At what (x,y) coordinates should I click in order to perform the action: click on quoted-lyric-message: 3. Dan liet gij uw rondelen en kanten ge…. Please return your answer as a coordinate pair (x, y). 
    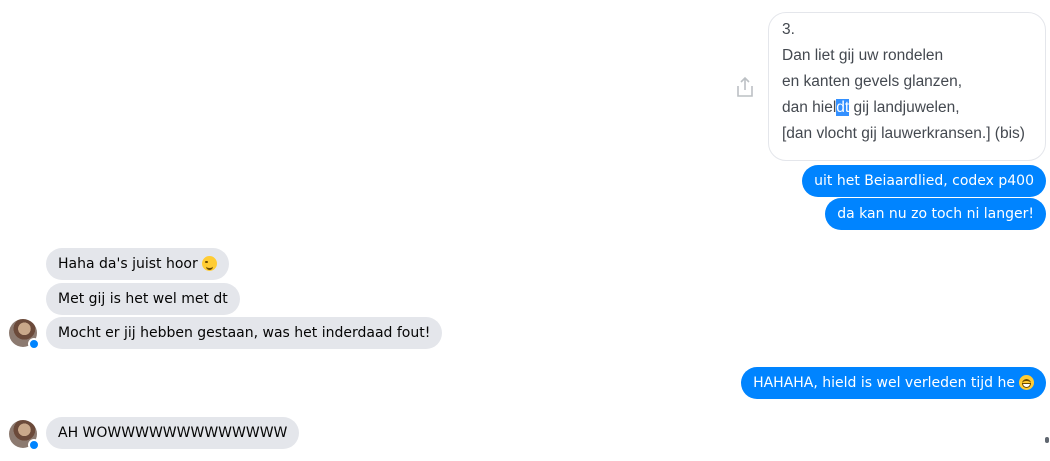
    Looking at the image, I should click on (907, 86).